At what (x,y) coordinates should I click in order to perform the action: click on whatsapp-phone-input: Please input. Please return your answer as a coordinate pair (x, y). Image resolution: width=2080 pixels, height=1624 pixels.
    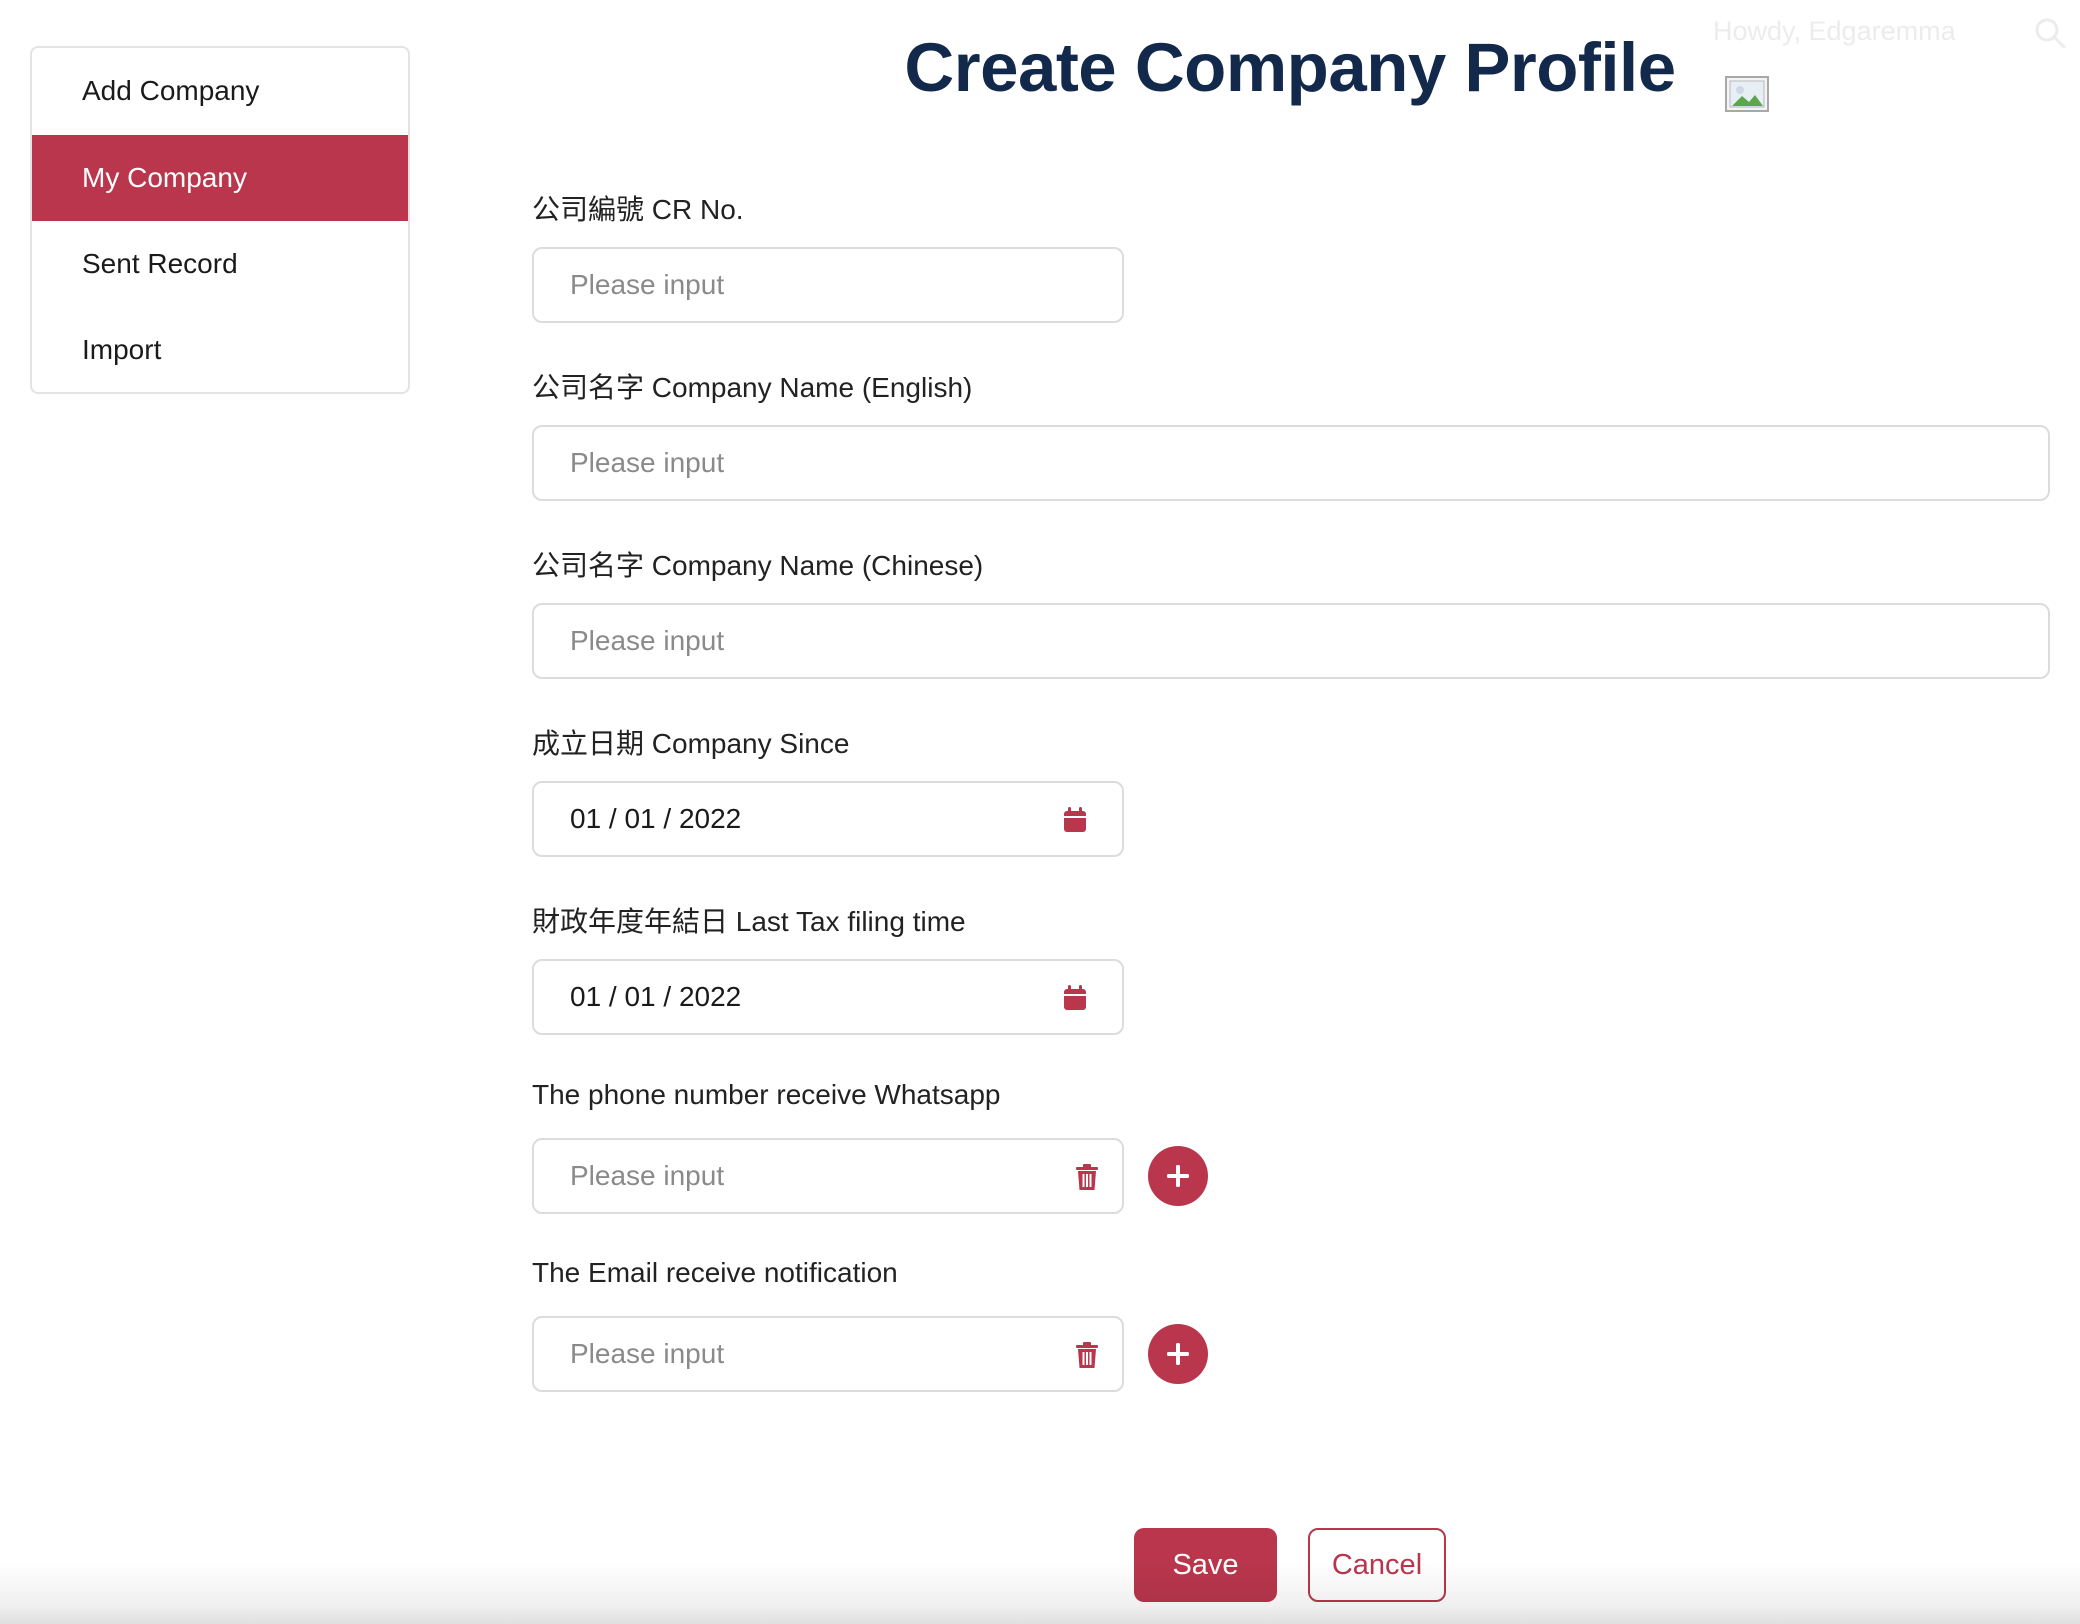
    Looking at the image, I should click on (828, 1176).